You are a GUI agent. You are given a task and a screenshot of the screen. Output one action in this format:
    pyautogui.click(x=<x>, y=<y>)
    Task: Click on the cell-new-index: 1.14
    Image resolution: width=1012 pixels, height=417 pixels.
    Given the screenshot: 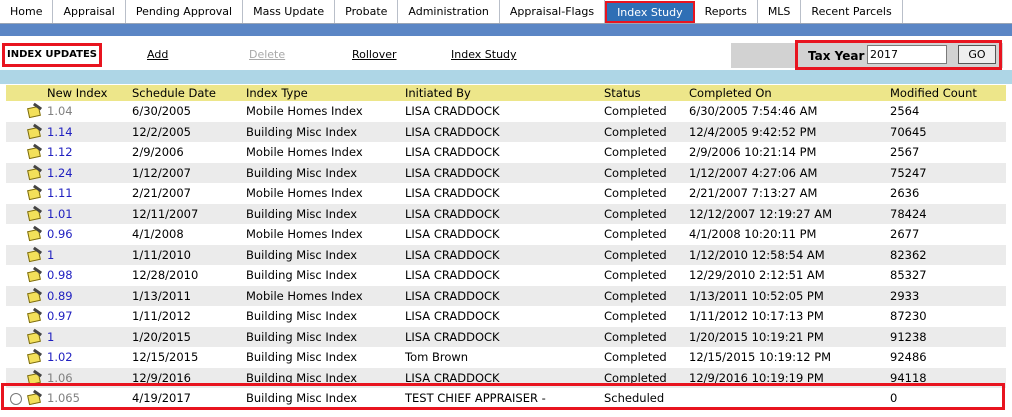 What is the action you would take?
    pyautogui.click(x=86, y=131)
    